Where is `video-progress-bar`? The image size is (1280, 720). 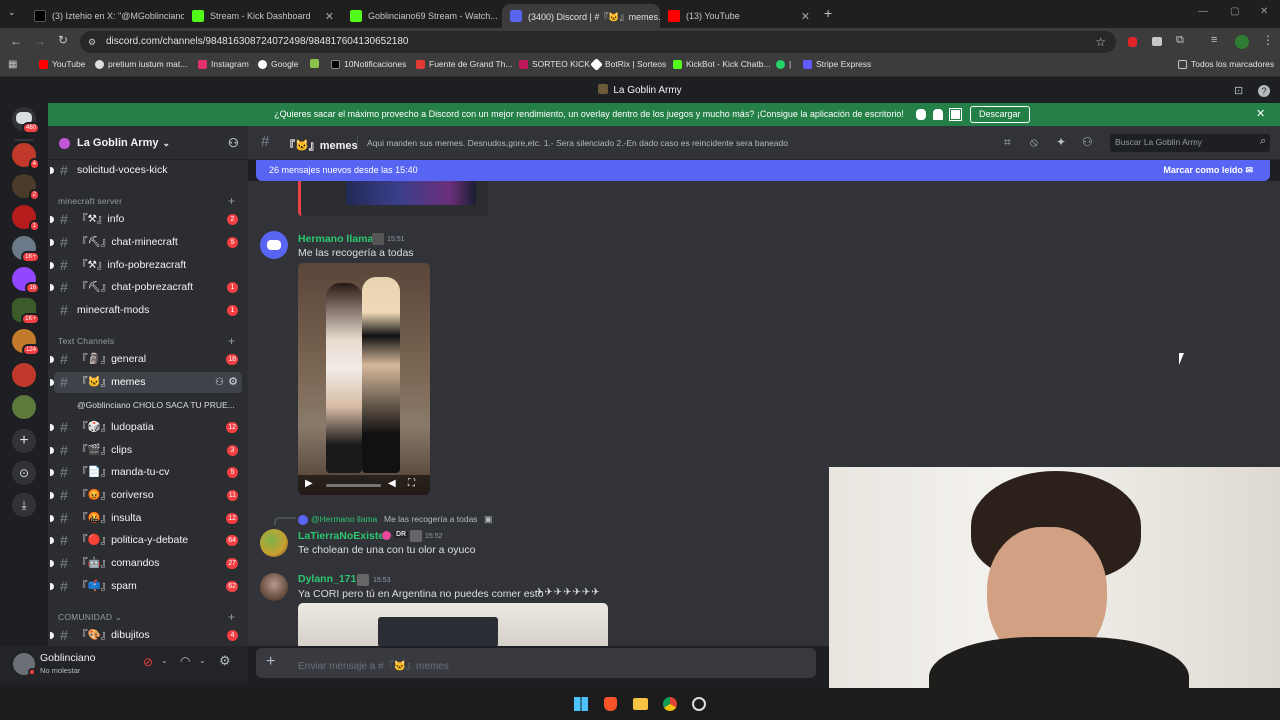
video-progress-bar is located at coordinates (353, 485).